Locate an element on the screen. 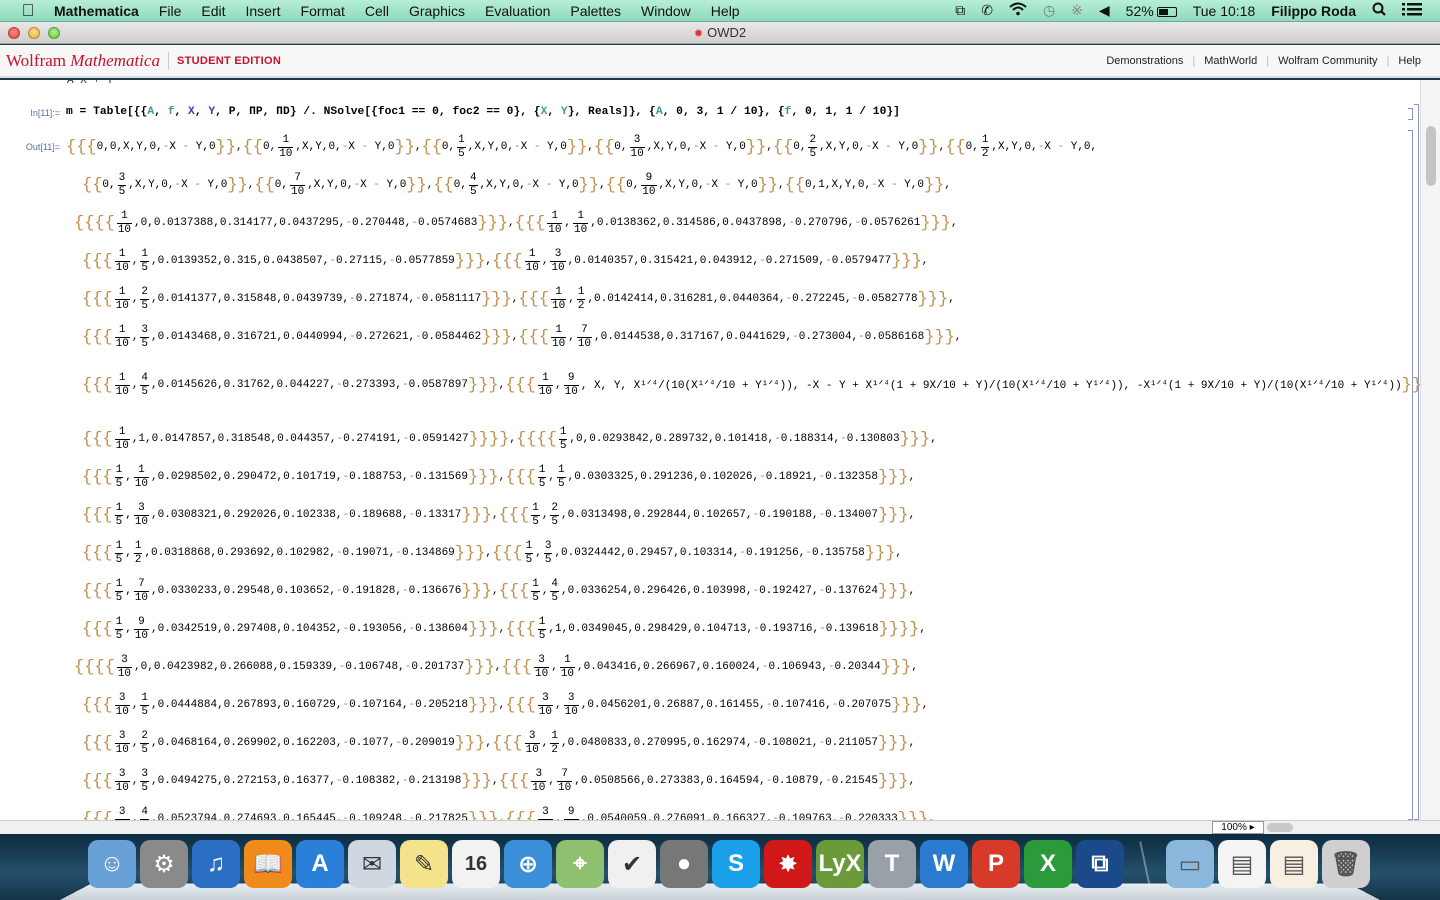  dock-finder-icon: ☺ is located at coordinates (112, 864).